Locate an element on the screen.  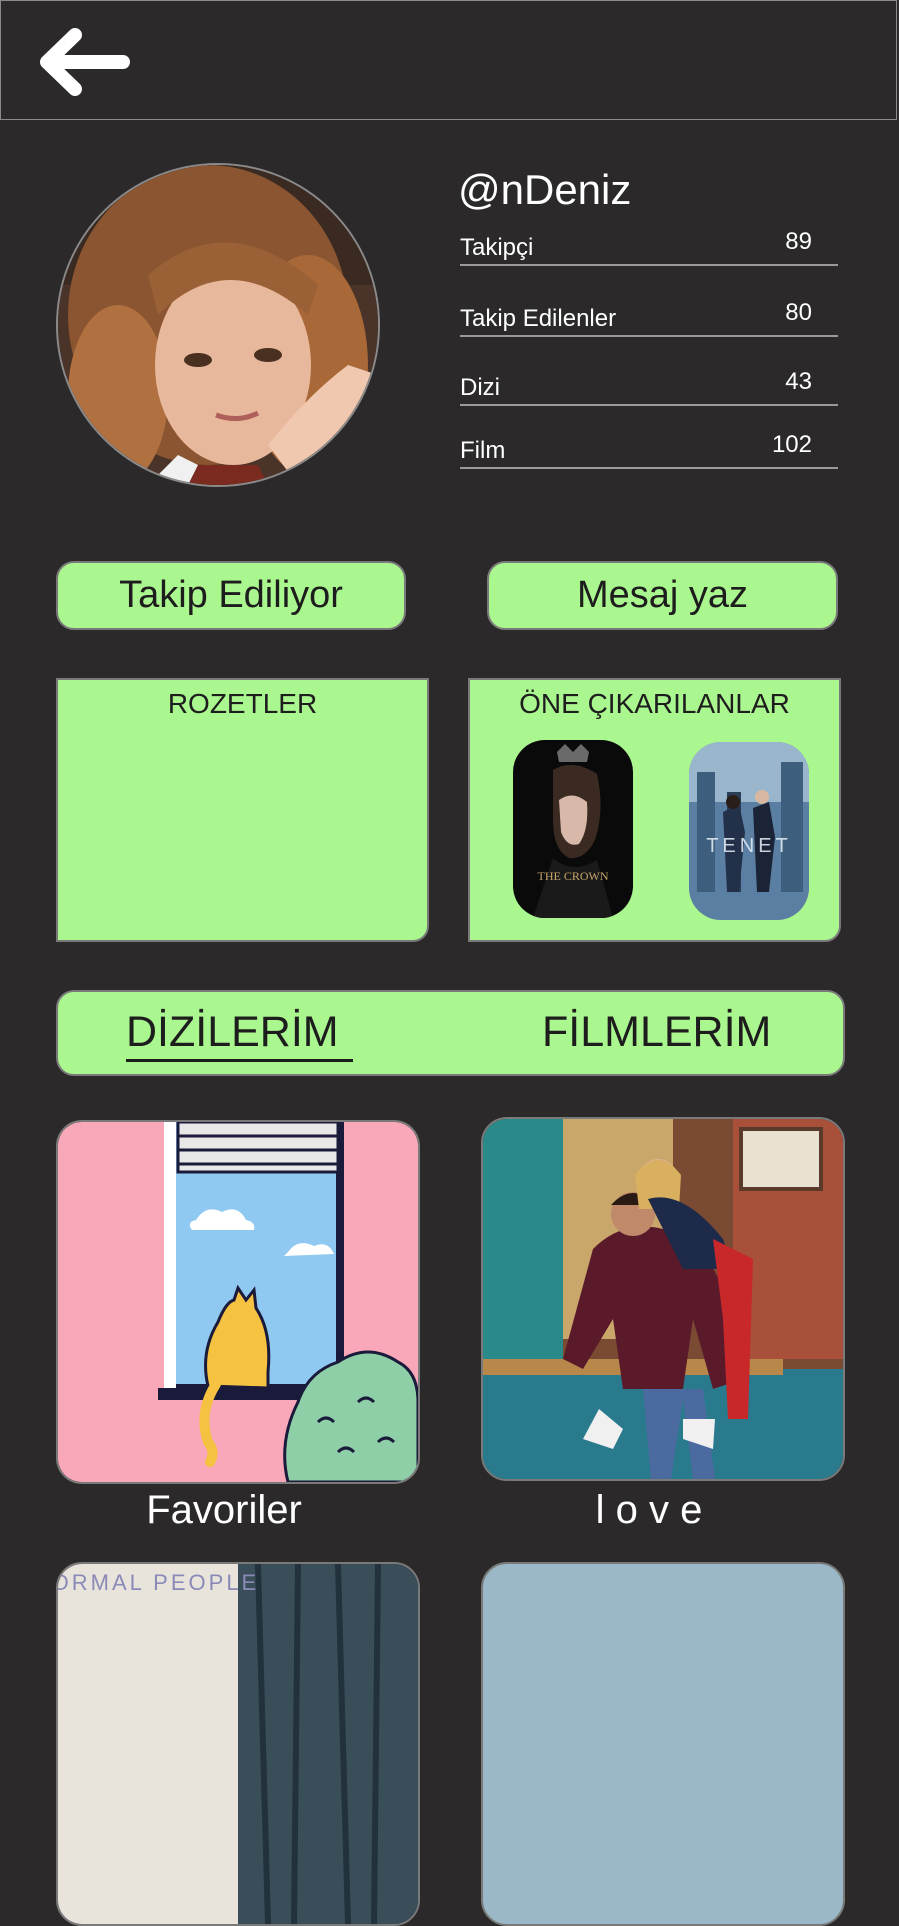
avatar-image is located at coordinates (218, 325).